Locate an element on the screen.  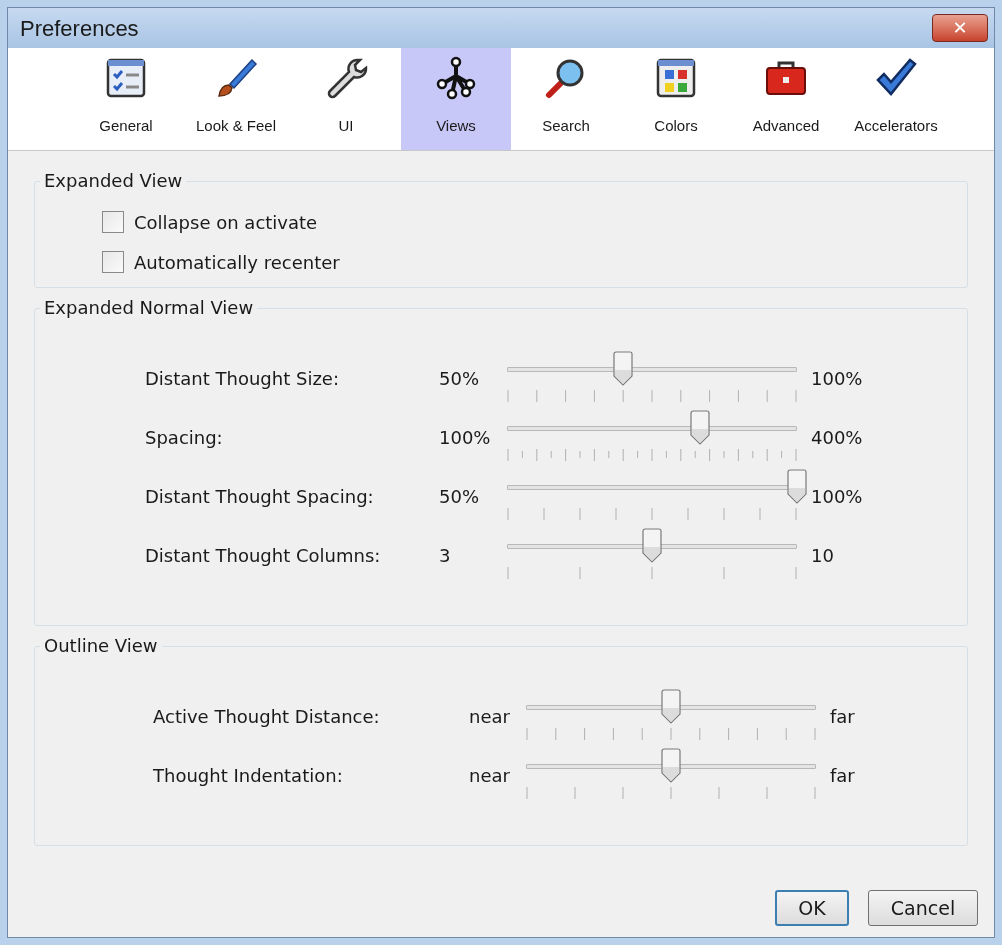
slider-label: Spacing: is located at coordinates (184, 438).